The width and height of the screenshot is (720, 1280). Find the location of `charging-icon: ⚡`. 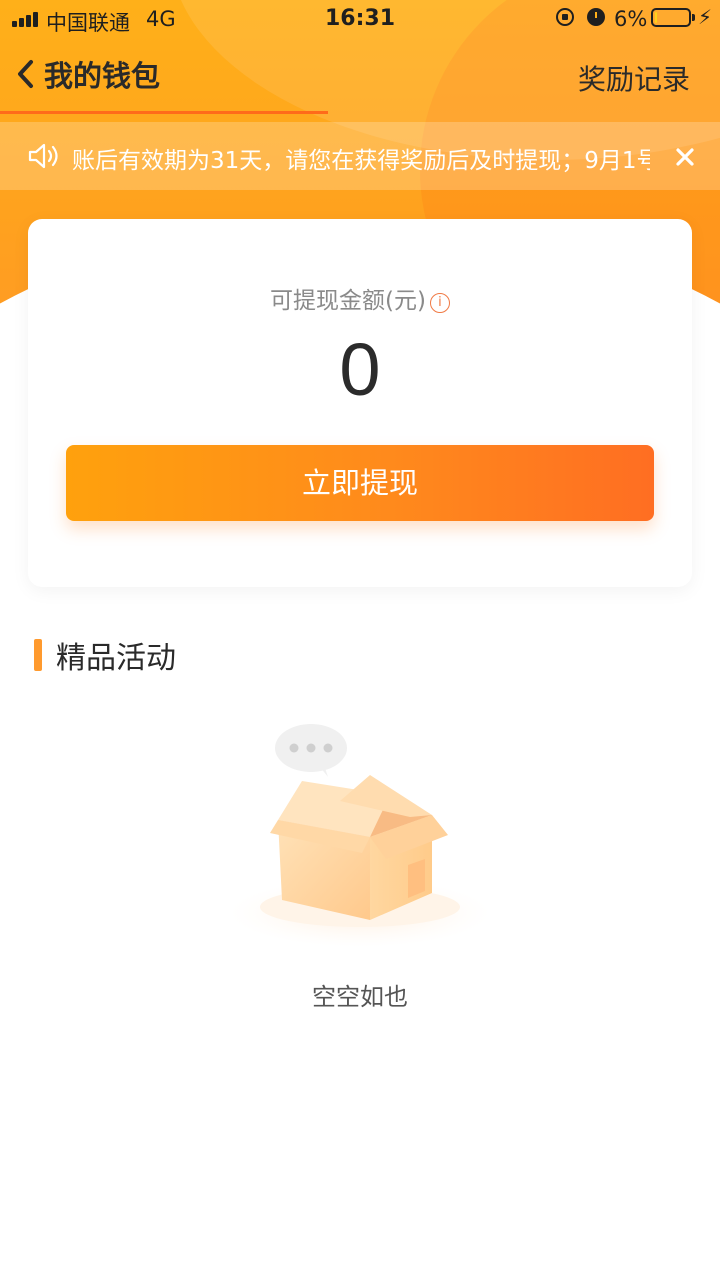

charging-icon: ⚡ is located at coordinates (705, 17).